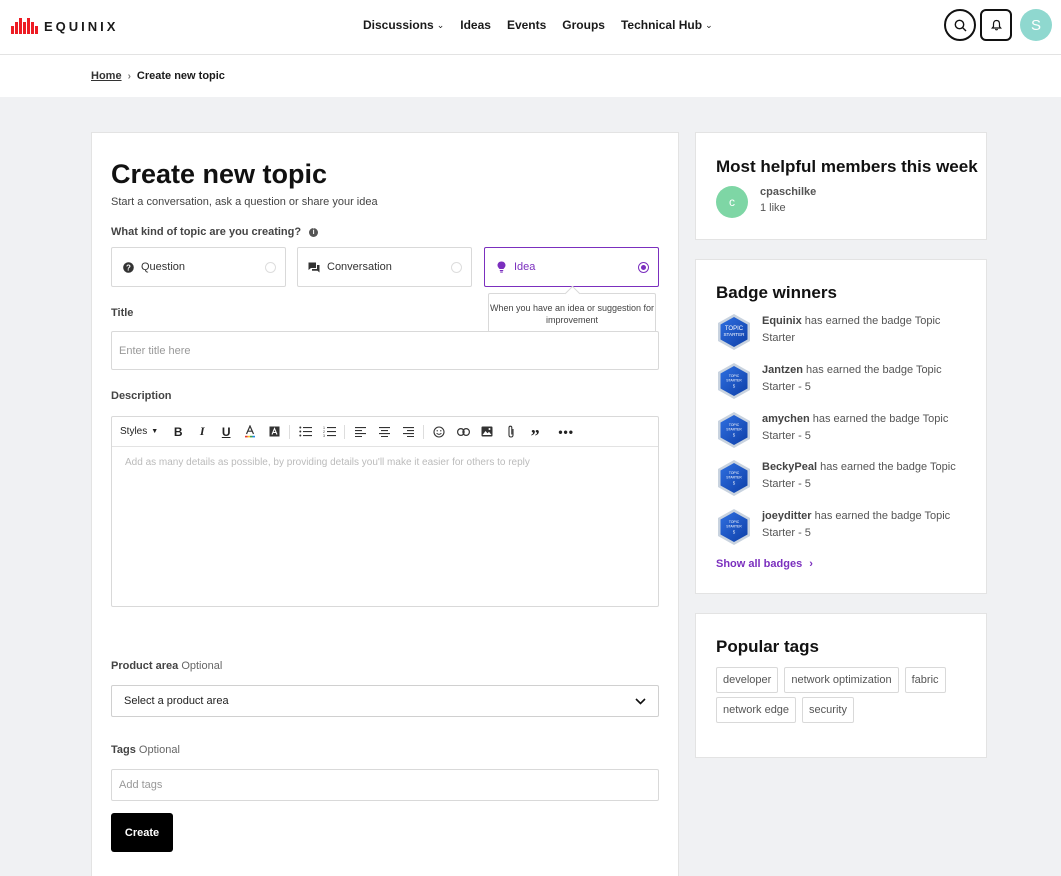 The width and height of the screenshot is (1061, 876). Describe the element at coordinates (767, 646) in the screenshot. I see `popular-tags-title: Popular tags` at that location.